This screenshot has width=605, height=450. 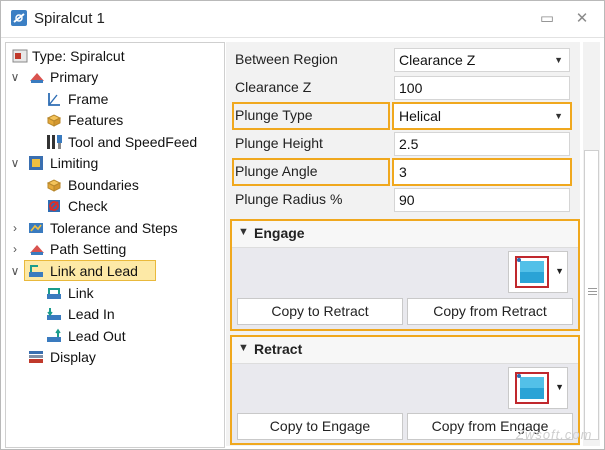 I want to click on tree-item-link-and-lead: ∨ Link and Lead, so click(x=114, y=270).